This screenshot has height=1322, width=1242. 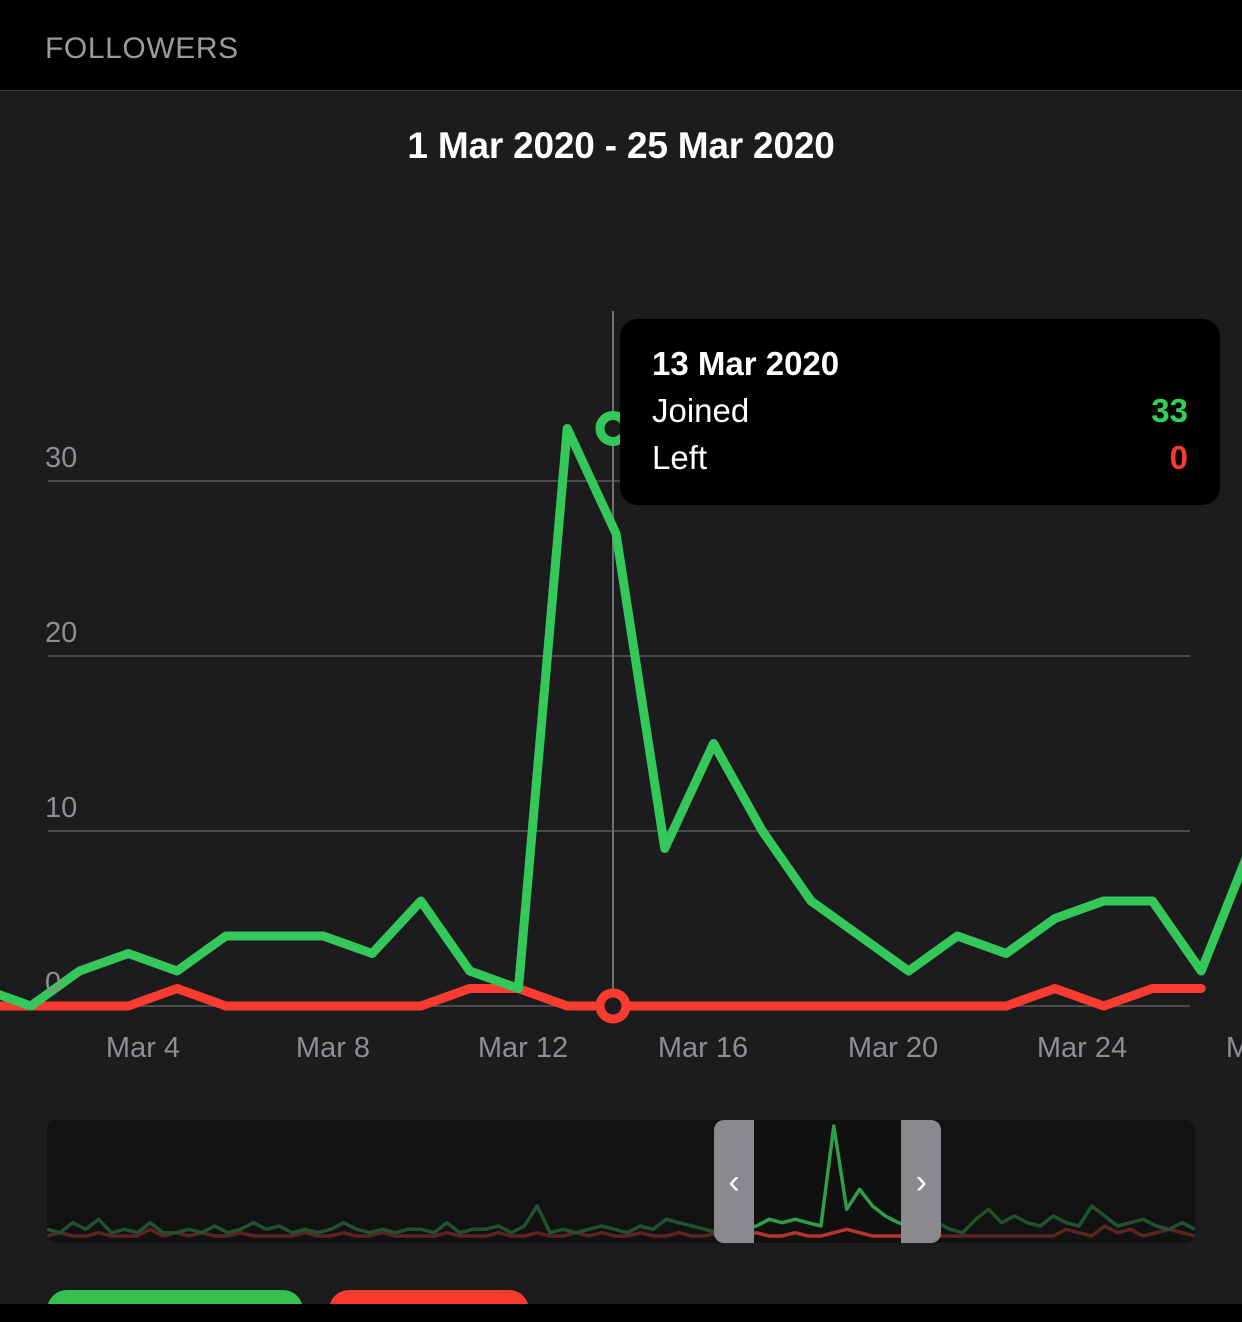 What do you see at coordinates (621, 1055) in the screenshot?
I see `x-axis-ticks: Mar 4 Mar 8 Mar 12 Mar 16 Mar 20 Mar 24 M` at bounding box center [621, 1055].